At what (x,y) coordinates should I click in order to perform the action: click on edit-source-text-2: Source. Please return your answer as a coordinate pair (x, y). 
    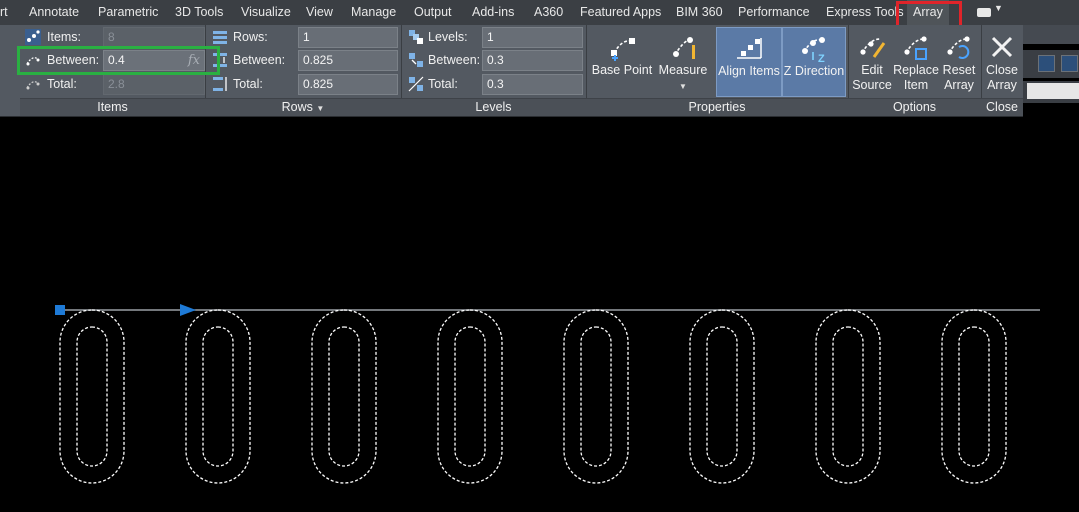
    Looking at the image, I should click on (872, 85).